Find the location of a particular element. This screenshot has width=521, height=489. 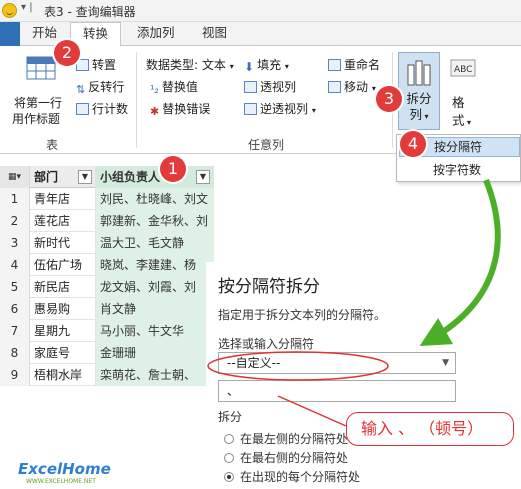

table-row: 8 家庭号 金珊珊 is located at coordinates (107, 353).